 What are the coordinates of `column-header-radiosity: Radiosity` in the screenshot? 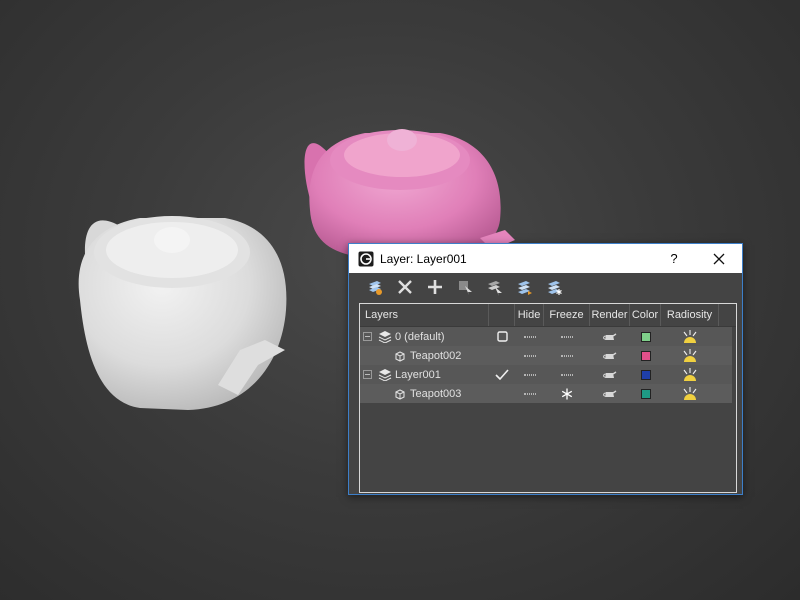 It's located at (690, 315).